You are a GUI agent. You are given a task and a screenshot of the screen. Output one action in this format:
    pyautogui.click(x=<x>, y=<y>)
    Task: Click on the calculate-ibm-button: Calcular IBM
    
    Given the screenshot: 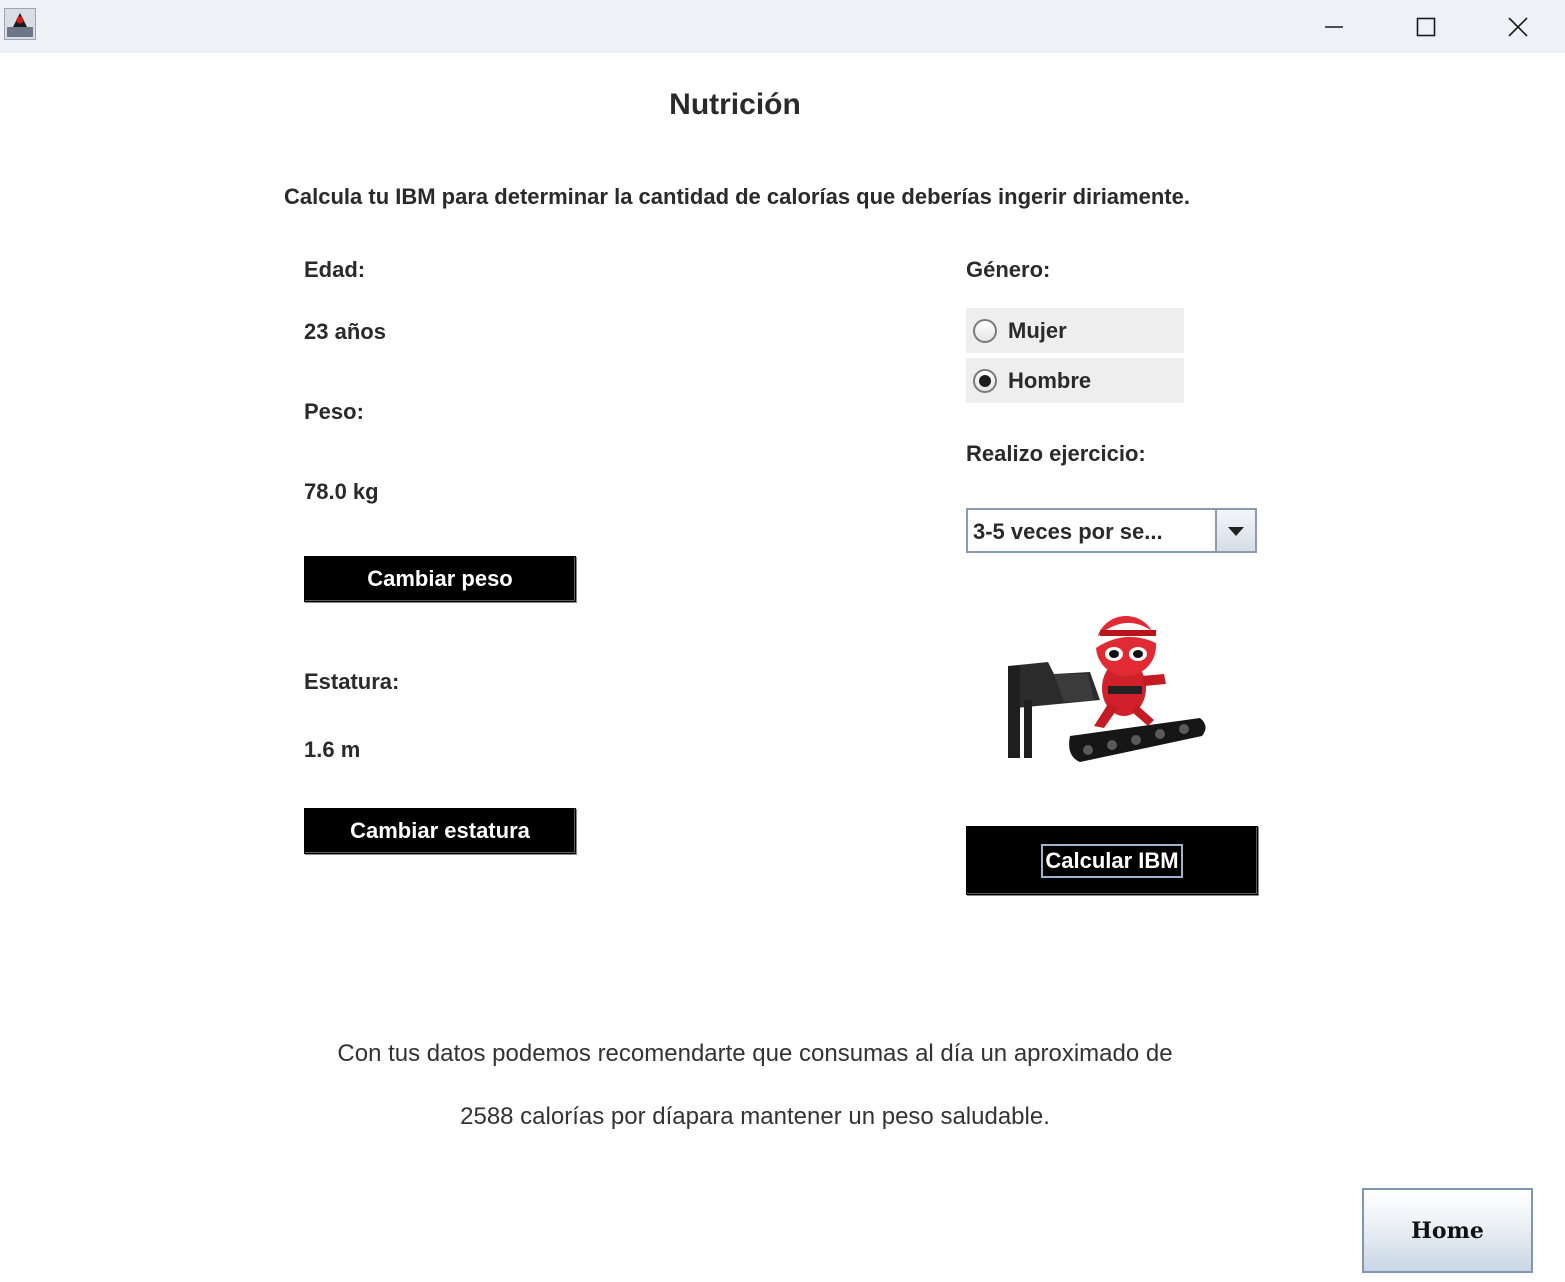 What is the action you would take?
    pyautogui.click(x=1112, y=860)
    